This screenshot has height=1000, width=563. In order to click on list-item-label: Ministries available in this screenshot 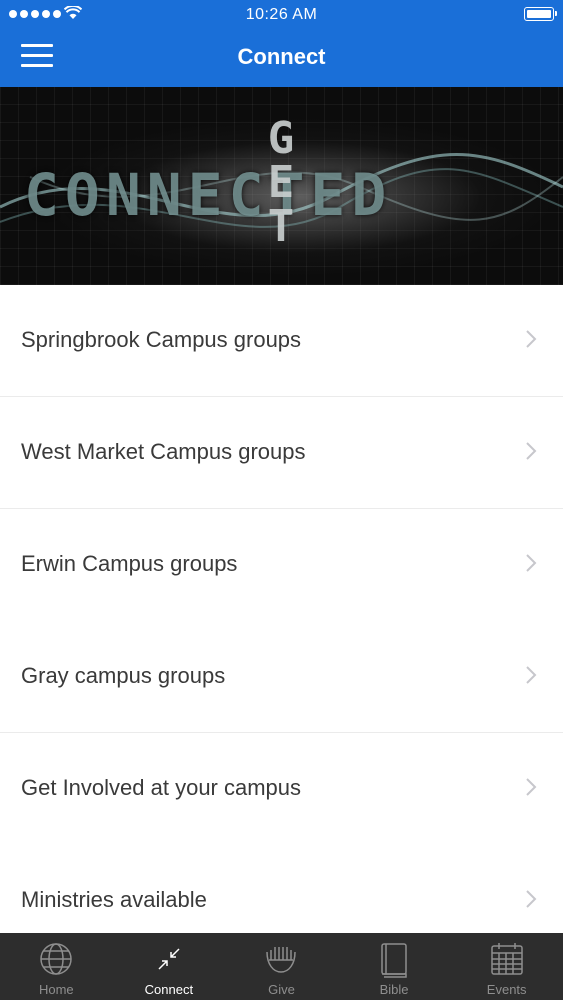, I will do `click(114, 899)`.